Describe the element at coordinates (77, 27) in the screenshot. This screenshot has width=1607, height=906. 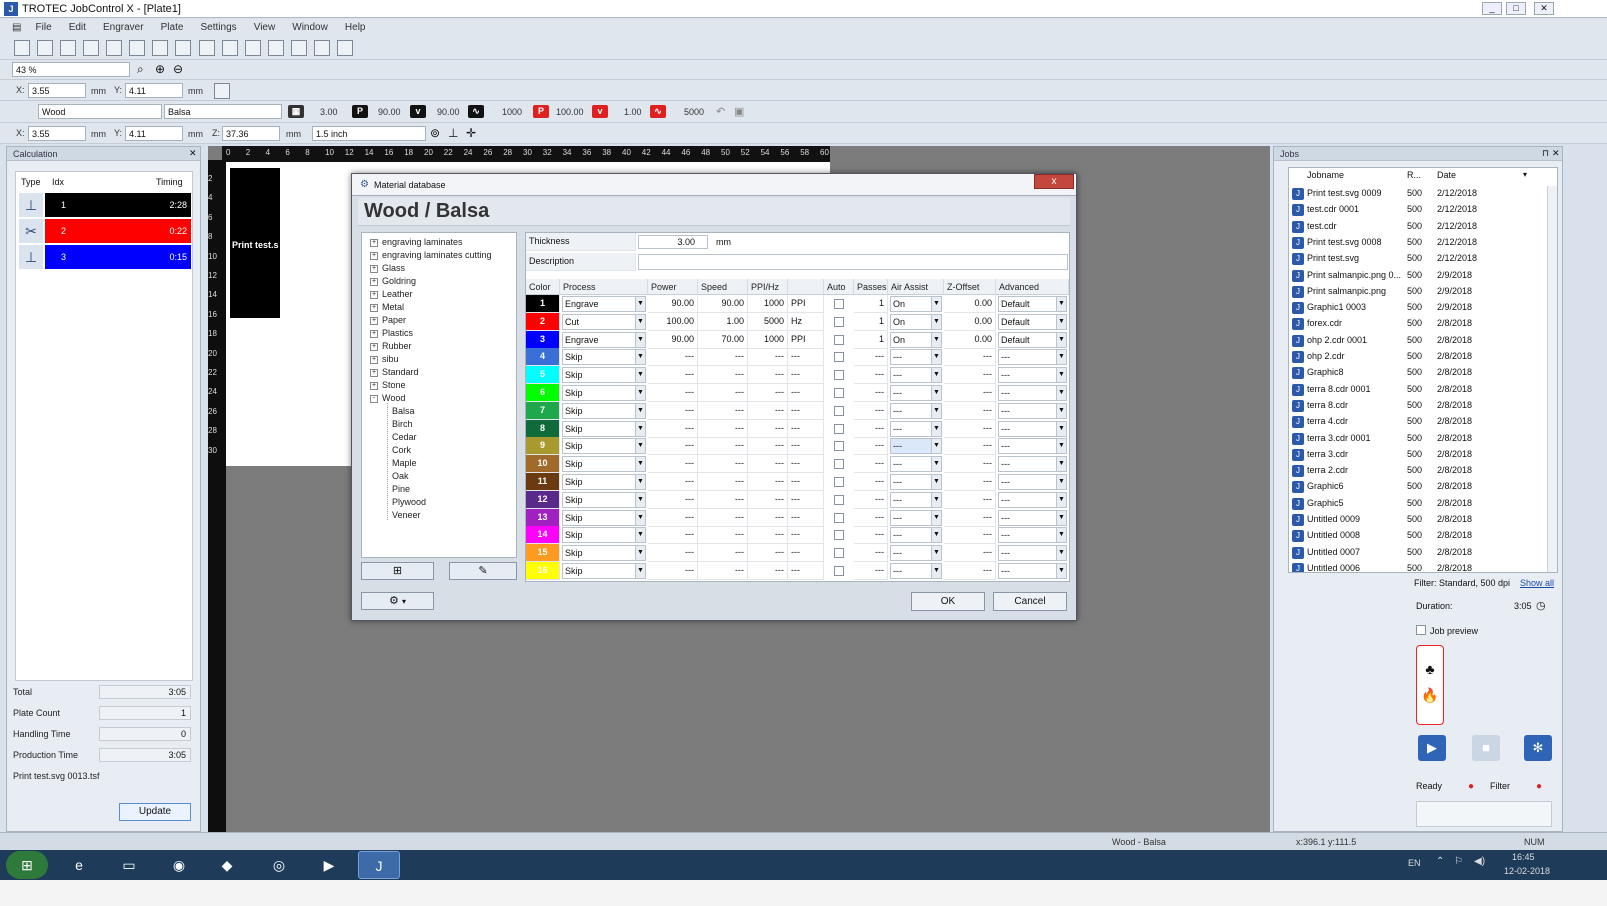
I see `menu-edit: Edit` at that location.